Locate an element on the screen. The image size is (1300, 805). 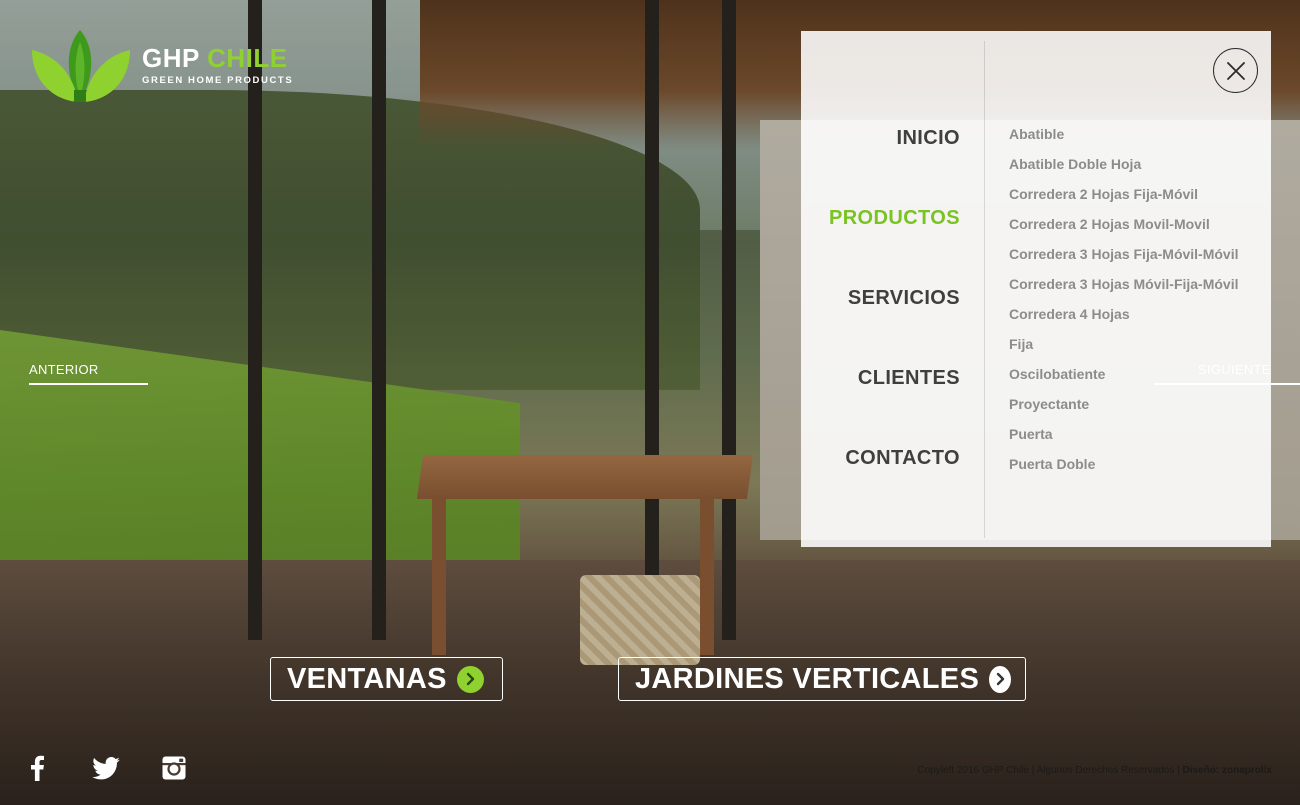
submenu-item-corredera-4-hojas: Corredera 4 Hojas is located at coordinates (1124, 320).